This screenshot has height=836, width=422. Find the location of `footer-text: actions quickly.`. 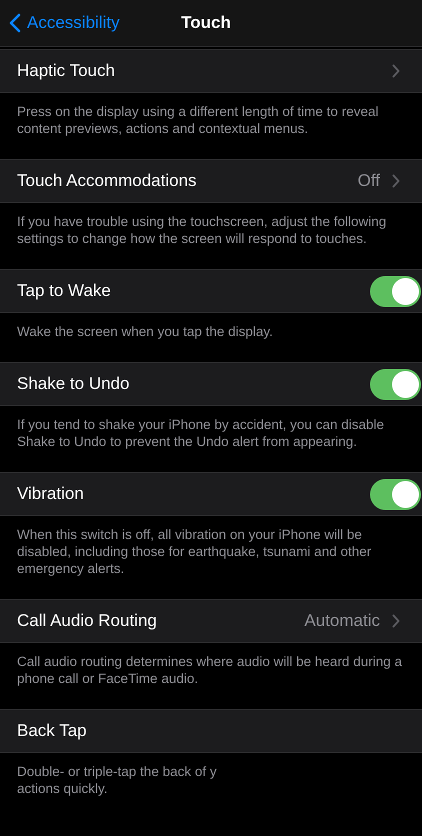

footer-text: actions quickly. is located at coordinates (63, 788).